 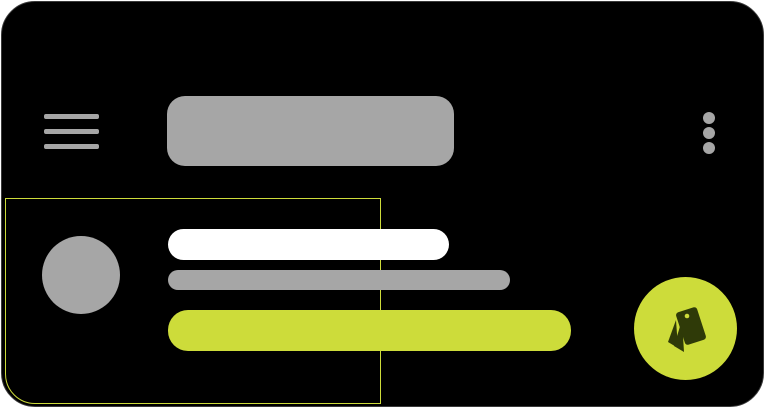 I want to click on item-subtitle-placeholder, so click(x=339, y=280).